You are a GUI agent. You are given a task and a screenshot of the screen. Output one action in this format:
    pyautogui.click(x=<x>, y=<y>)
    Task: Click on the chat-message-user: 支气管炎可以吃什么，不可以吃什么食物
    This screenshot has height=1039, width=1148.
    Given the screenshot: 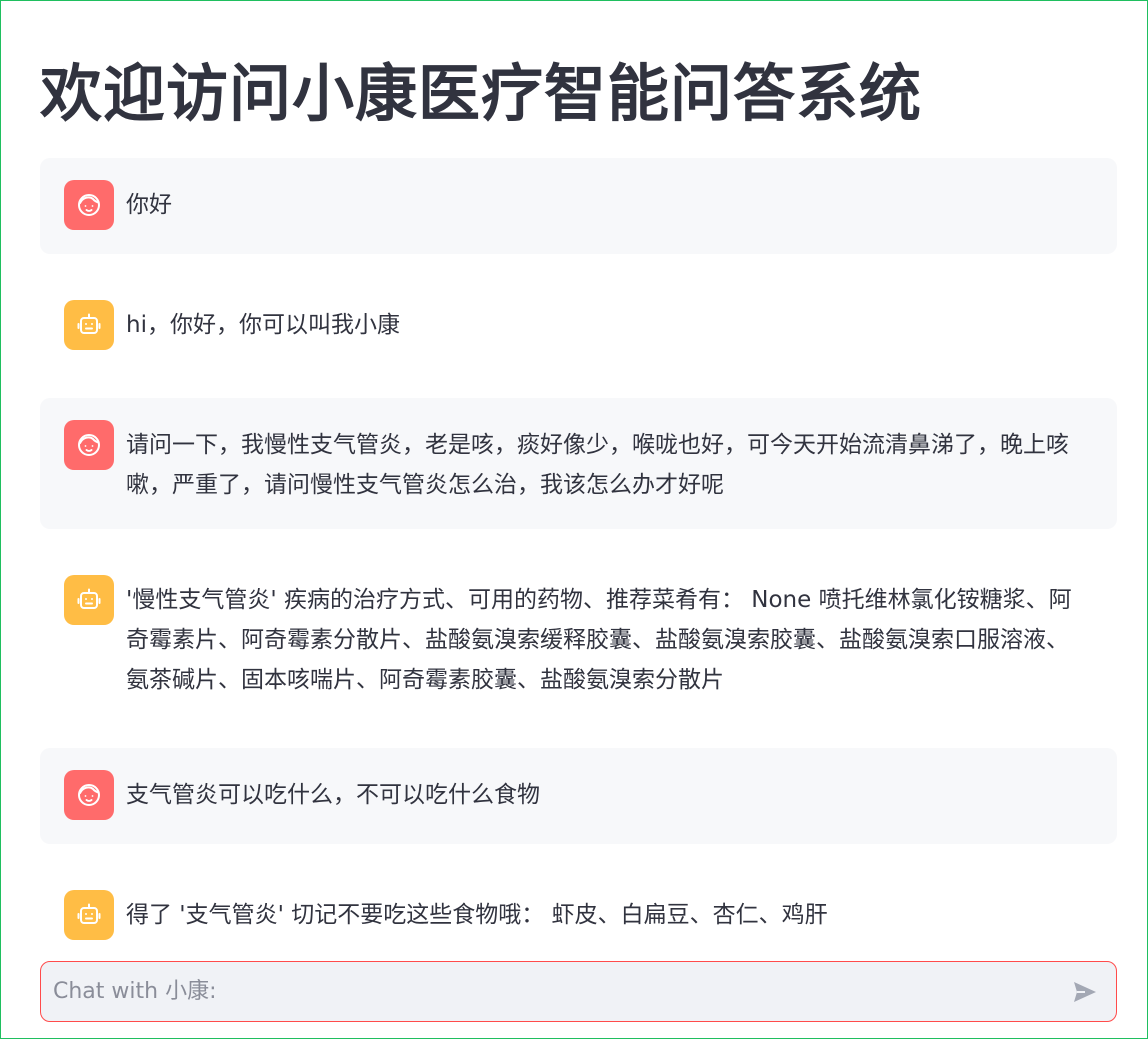 What is the action you would take?
    pyautogui.click(x=578, y=796)
    